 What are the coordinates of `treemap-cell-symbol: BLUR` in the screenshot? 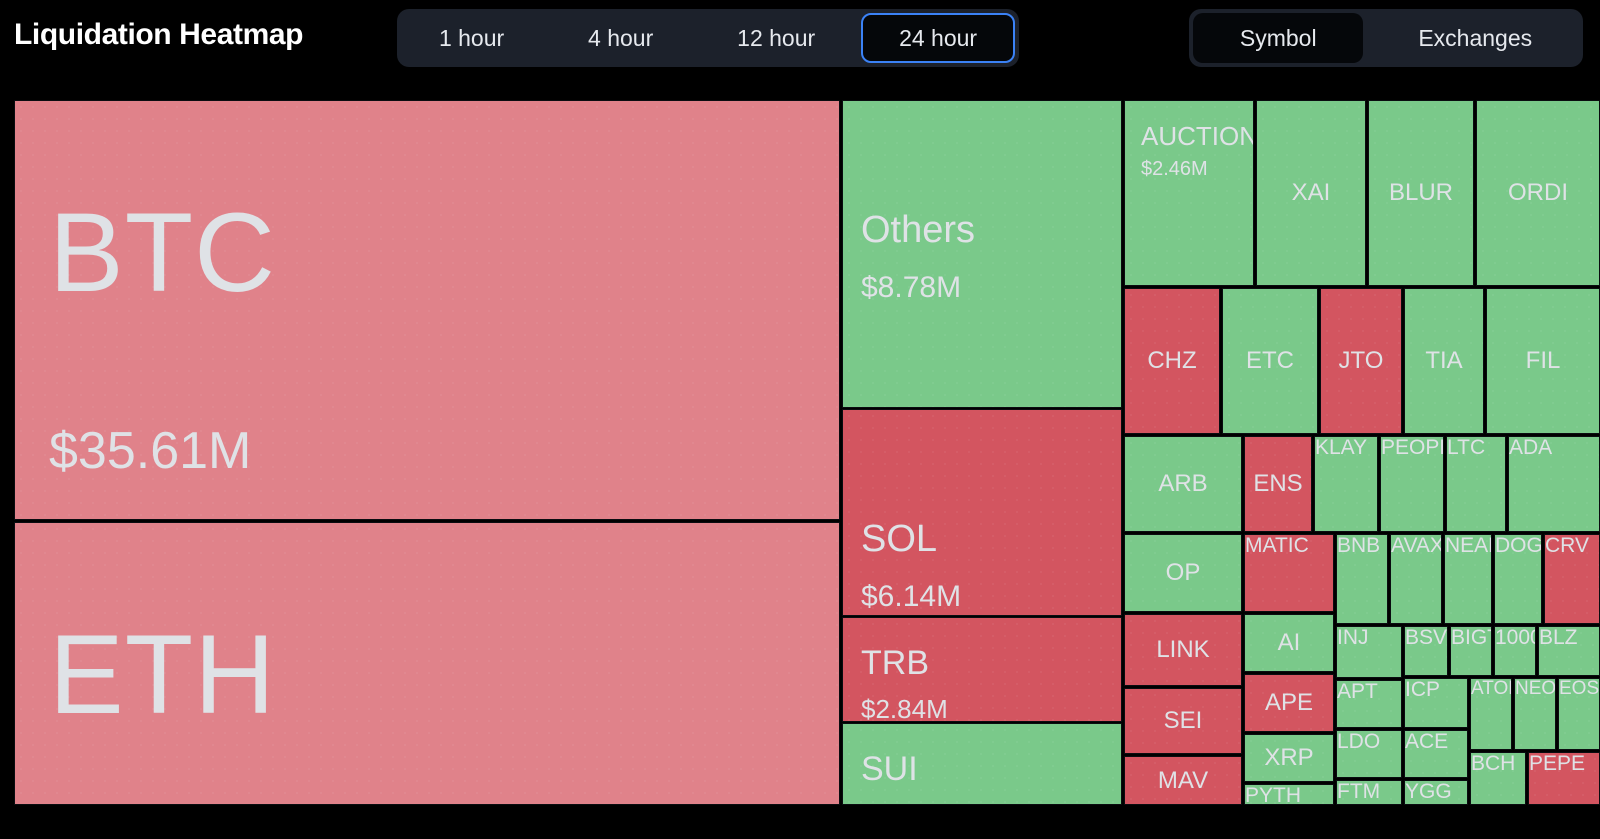 It's located at (1421, 192).